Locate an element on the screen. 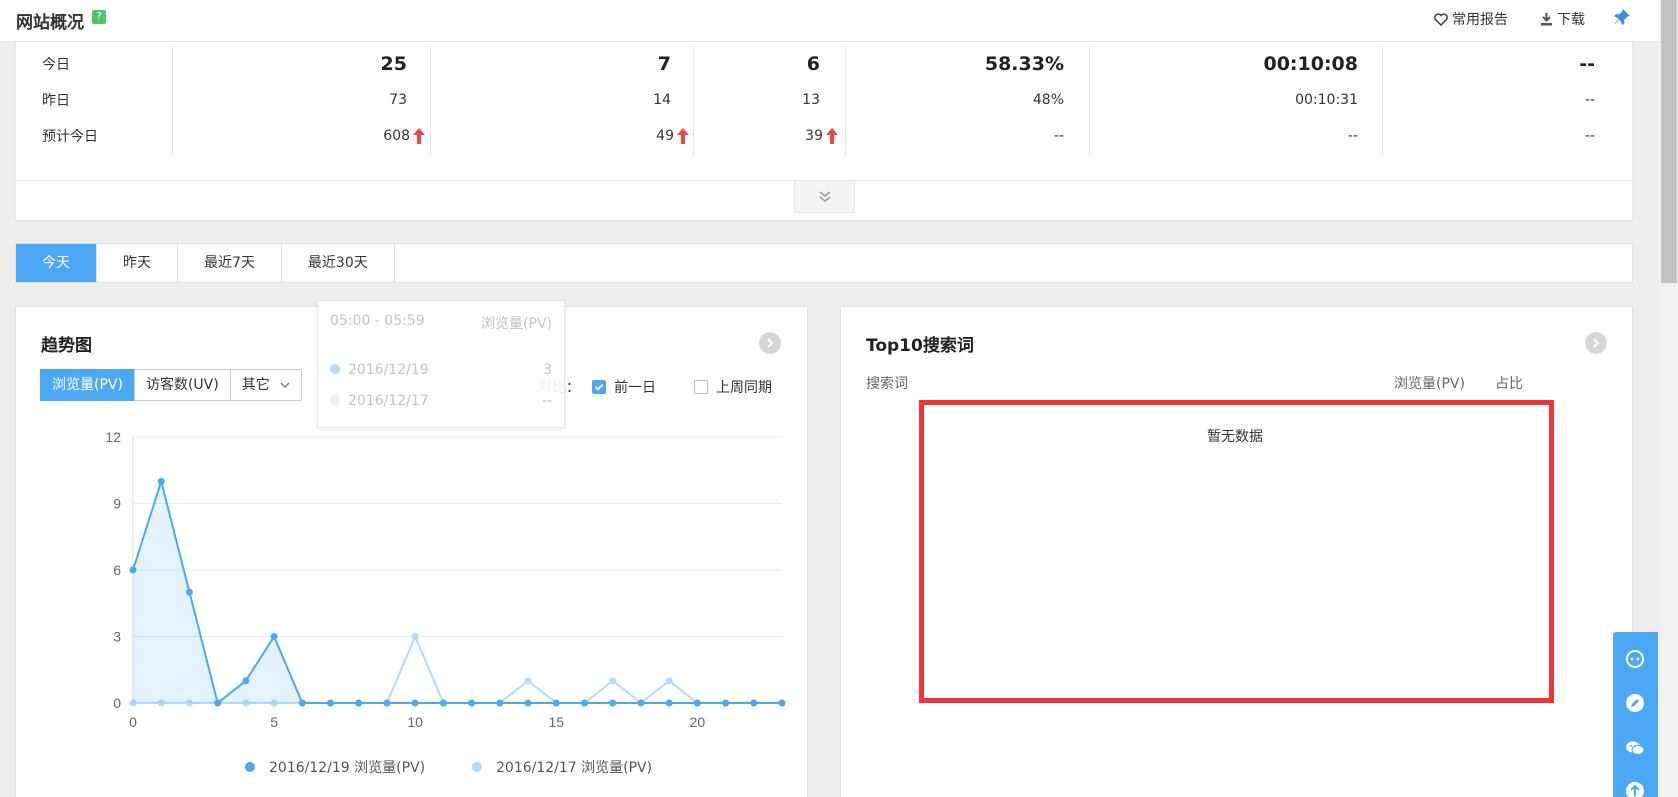  column-header-keyword: 搜索词 is located at coordinates (887, 383).